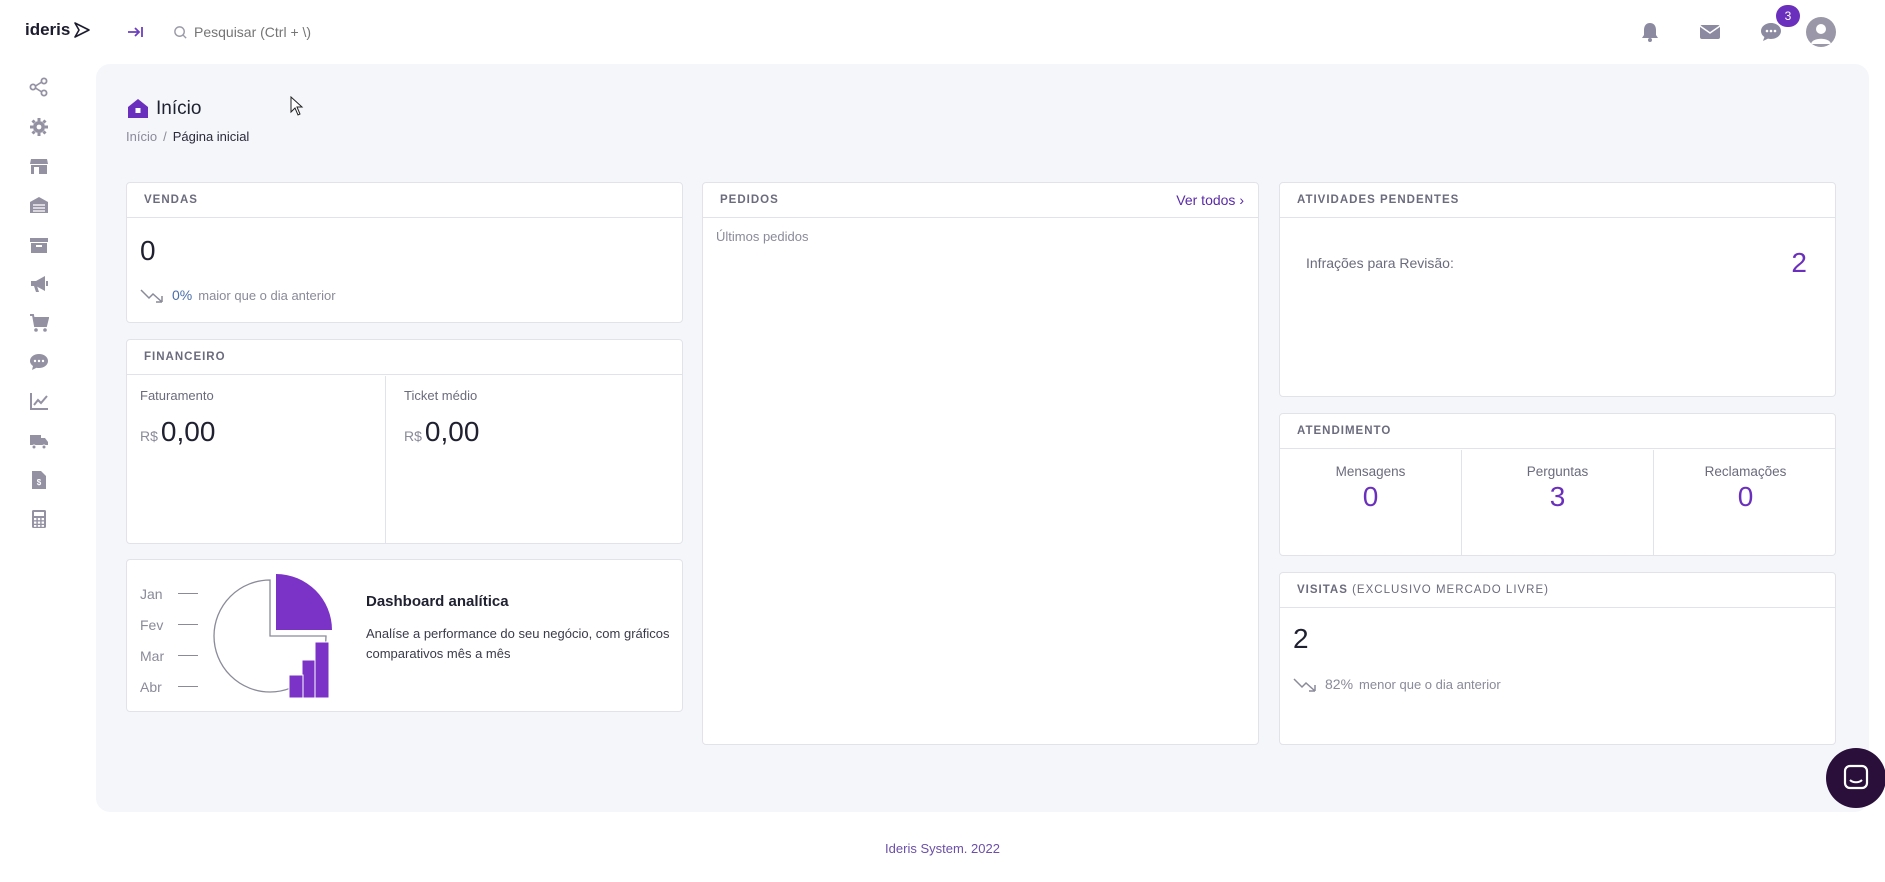 This screenshot has height=882, width=1885. What do you see at coordinates (211, 136) in the screenshot?
I see `breadcrumb-current: Página inicial` at bounding box center [211, 136].